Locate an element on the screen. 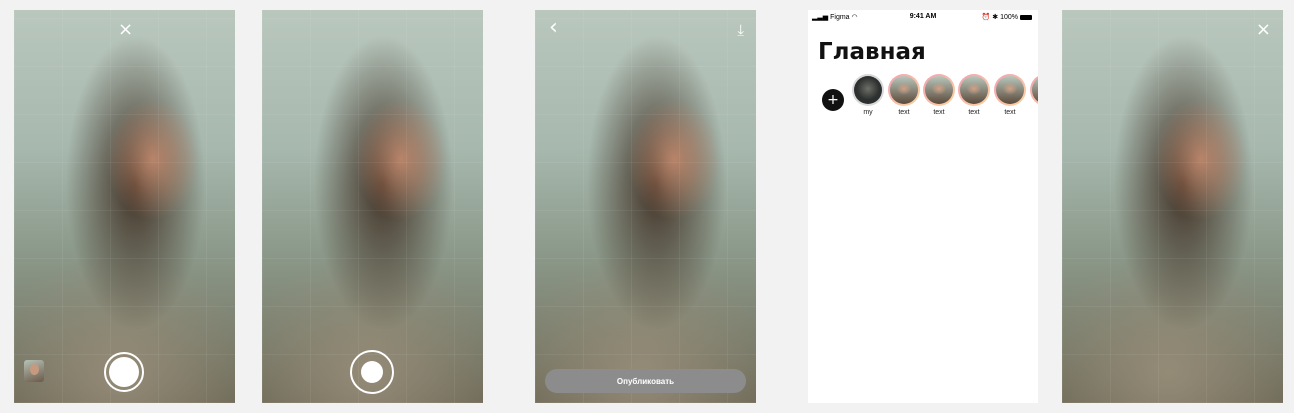  publish-button: Опубликовать is located at coordinates (645, 381).